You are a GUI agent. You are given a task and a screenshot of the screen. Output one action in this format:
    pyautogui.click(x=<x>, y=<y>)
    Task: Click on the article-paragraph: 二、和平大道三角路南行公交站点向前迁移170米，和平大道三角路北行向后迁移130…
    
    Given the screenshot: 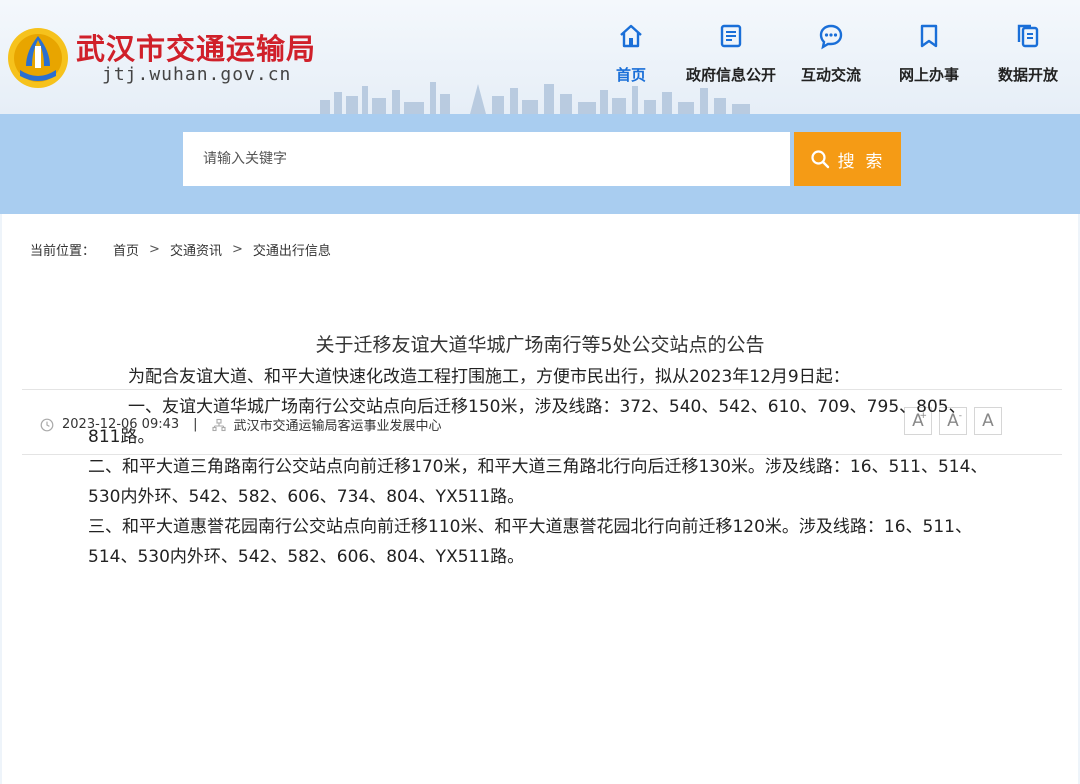 What is the action you would take?
    pyautogui.click(x=538, y=482)
    